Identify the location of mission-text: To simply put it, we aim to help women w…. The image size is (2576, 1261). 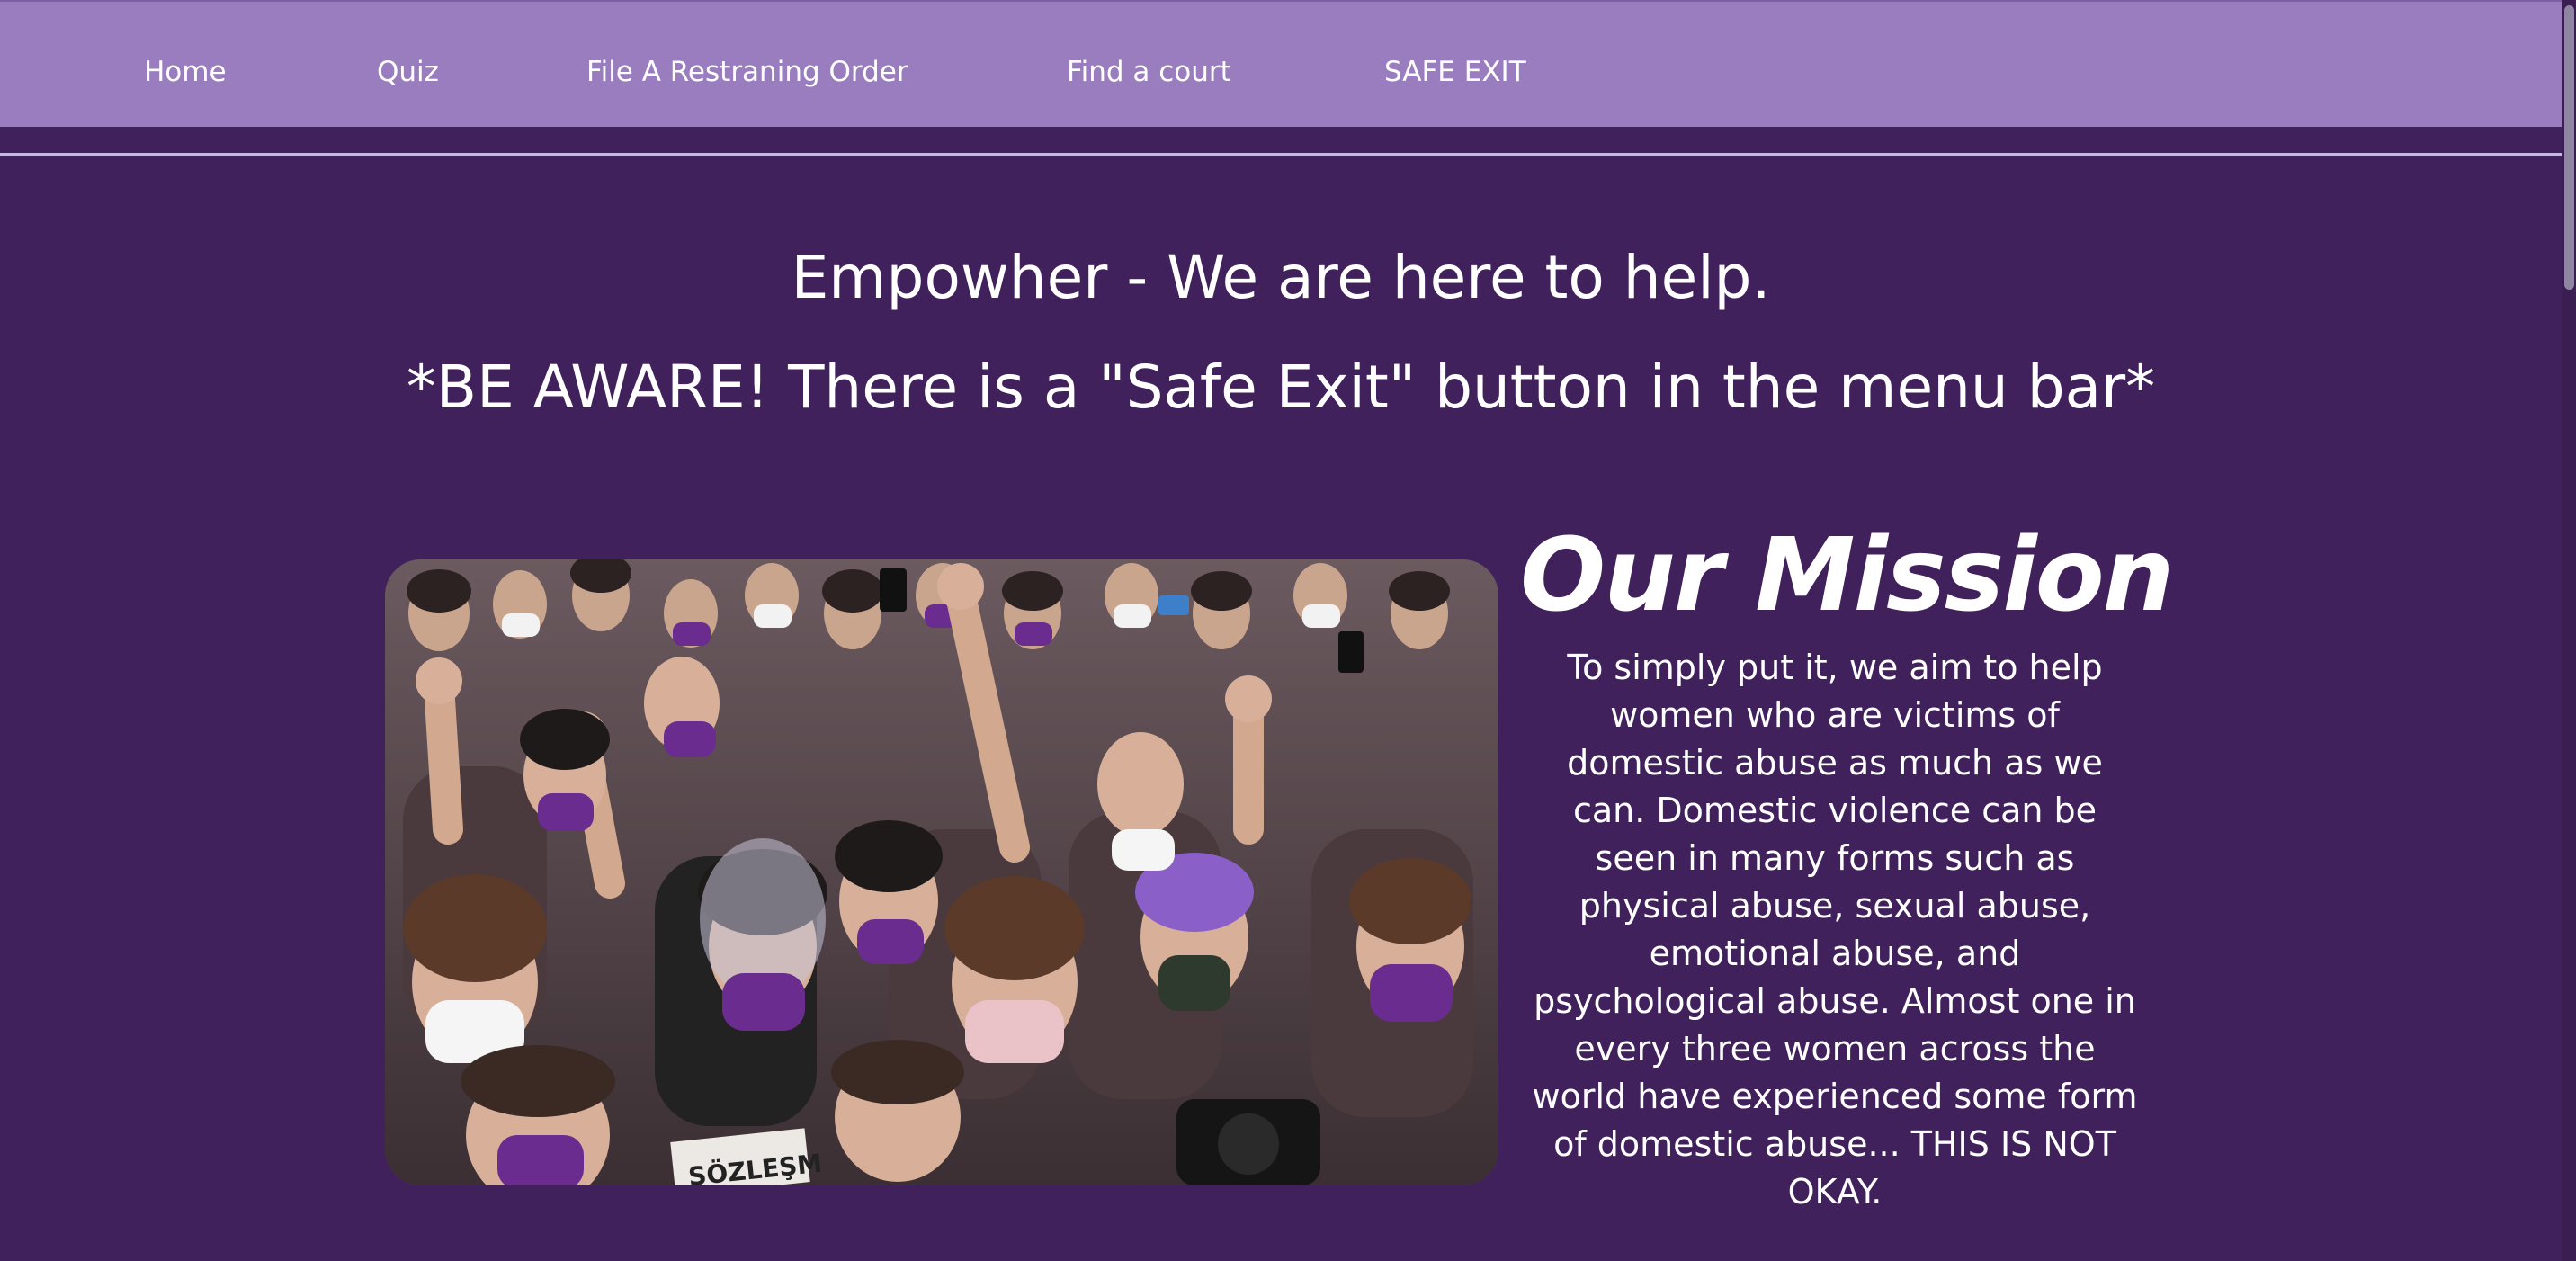
(1835, 930).